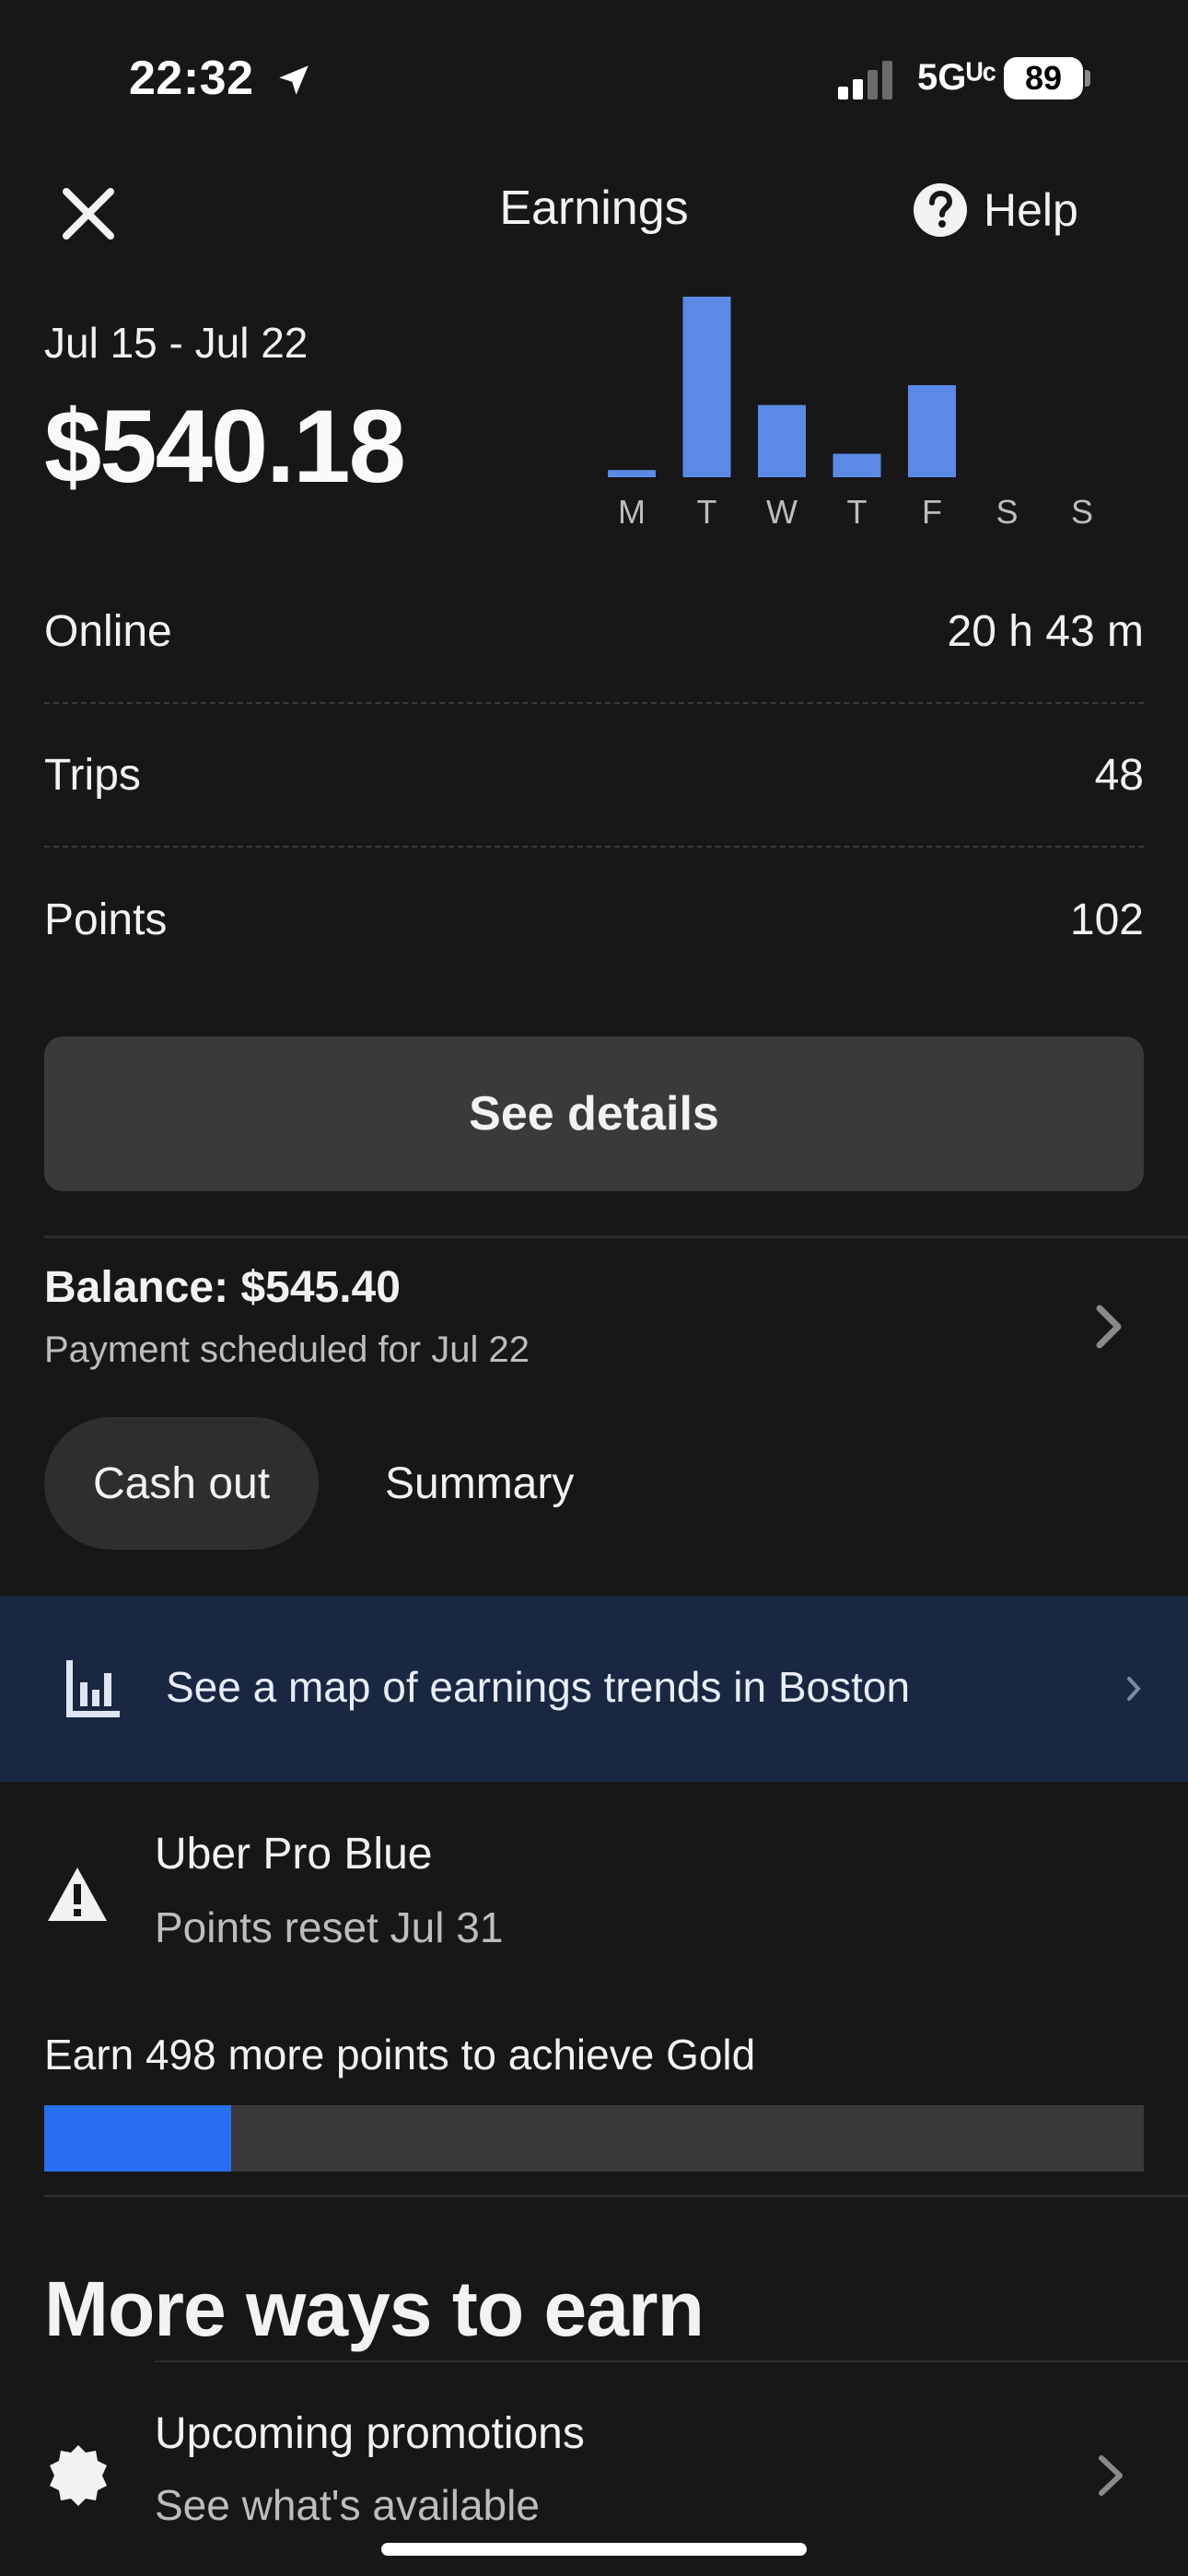  Describe the element at coordinates (956, 77) in the screenshot. I see `network-type: 5Gᵁᶜ` at that location.